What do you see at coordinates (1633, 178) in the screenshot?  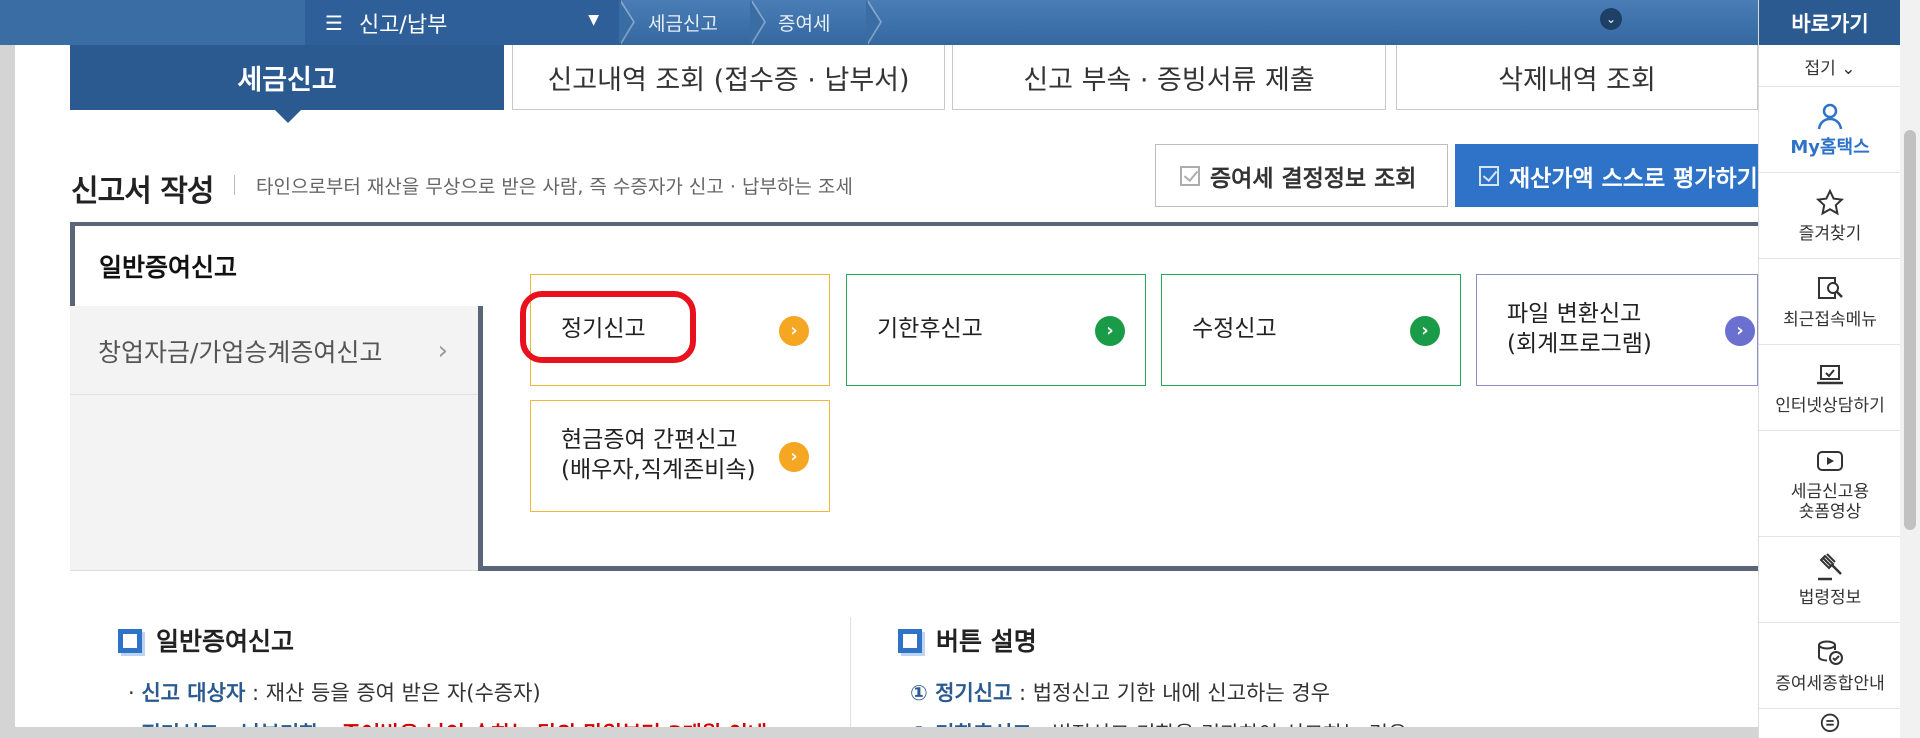 I see `self-evaluation-label: 재산가액 스스로 평가하기` at bounding box center [1633, 178].